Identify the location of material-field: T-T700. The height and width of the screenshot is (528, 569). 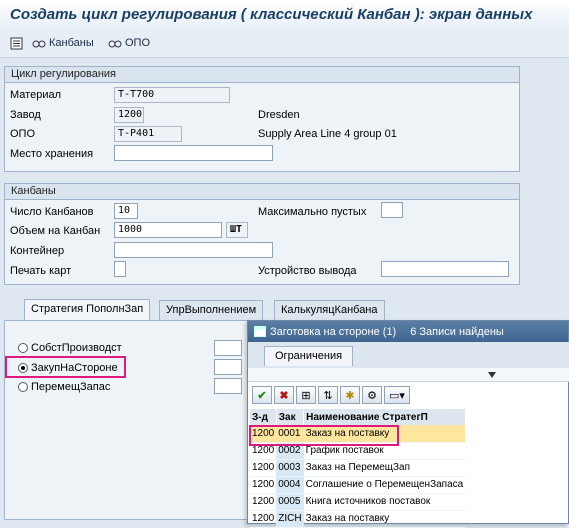
(172, 95).